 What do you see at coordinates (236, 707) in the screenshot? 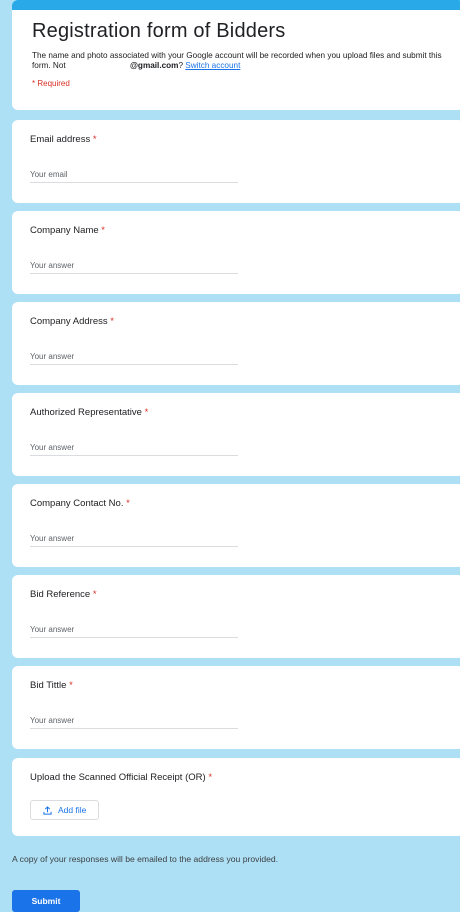
I see `question-bid-title: Bid Tittle * Your answer` at bounding box center [236, 707].